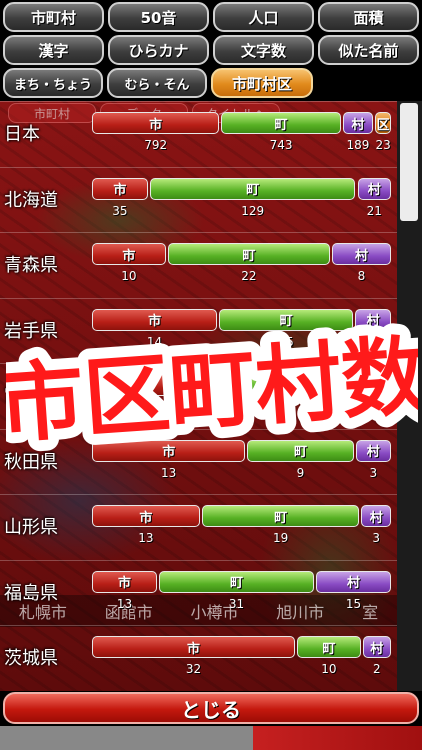 The height and width of the screenshot is (750, 422). I want to click on prefecture-row: 宮城県 市 14 町 20 村 1, so click(198, 395).